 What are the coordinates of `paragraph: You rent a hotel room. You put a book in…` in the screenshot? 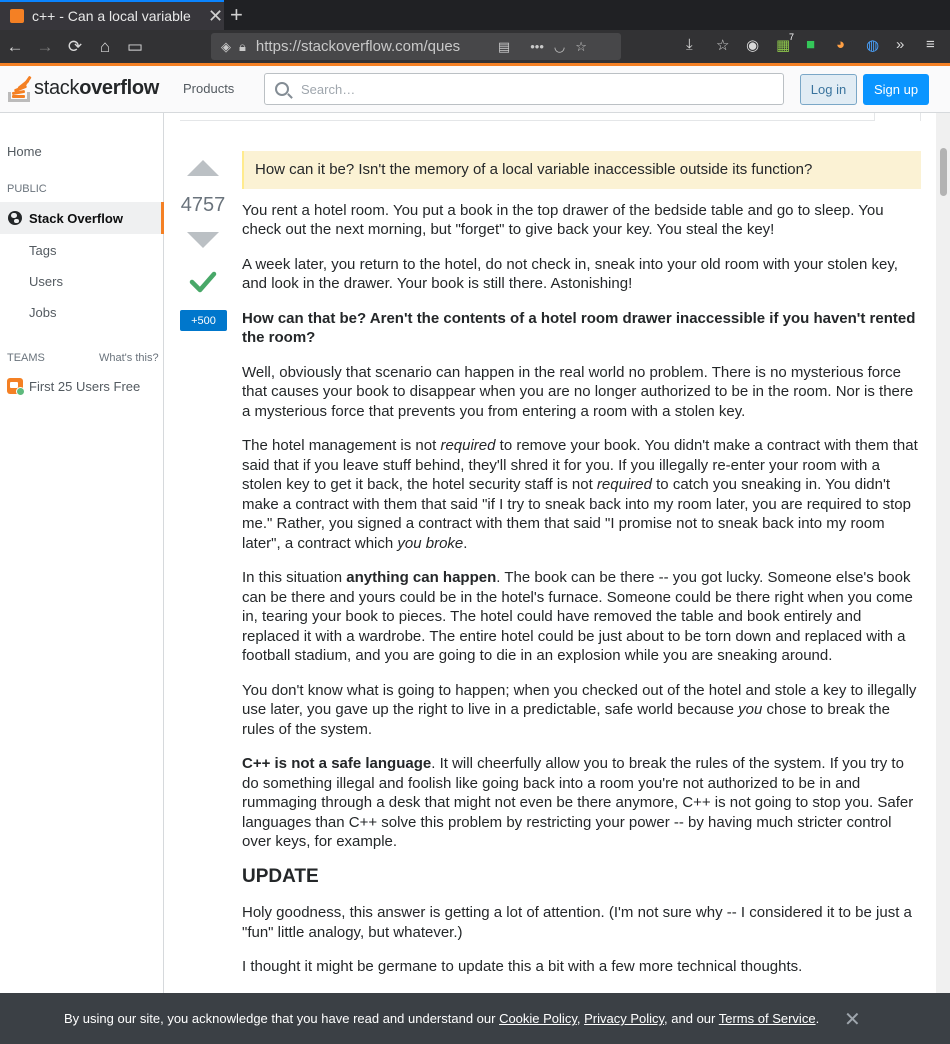 It's located at (563, 220).